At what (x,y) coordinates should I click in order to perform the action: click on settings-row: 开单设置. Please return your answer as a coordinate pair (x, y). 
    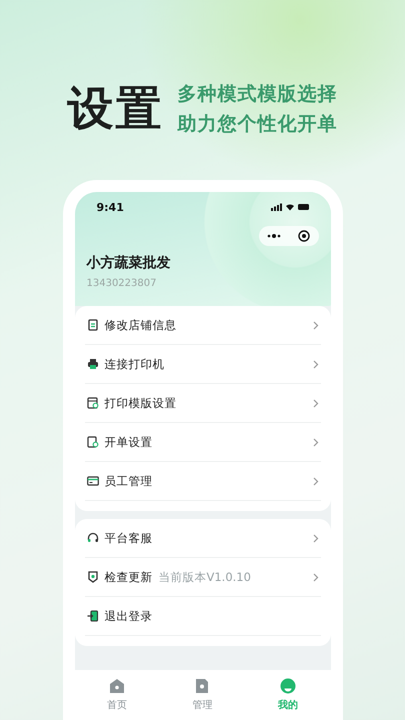
    Looking at the image, I should click on (202, 442).